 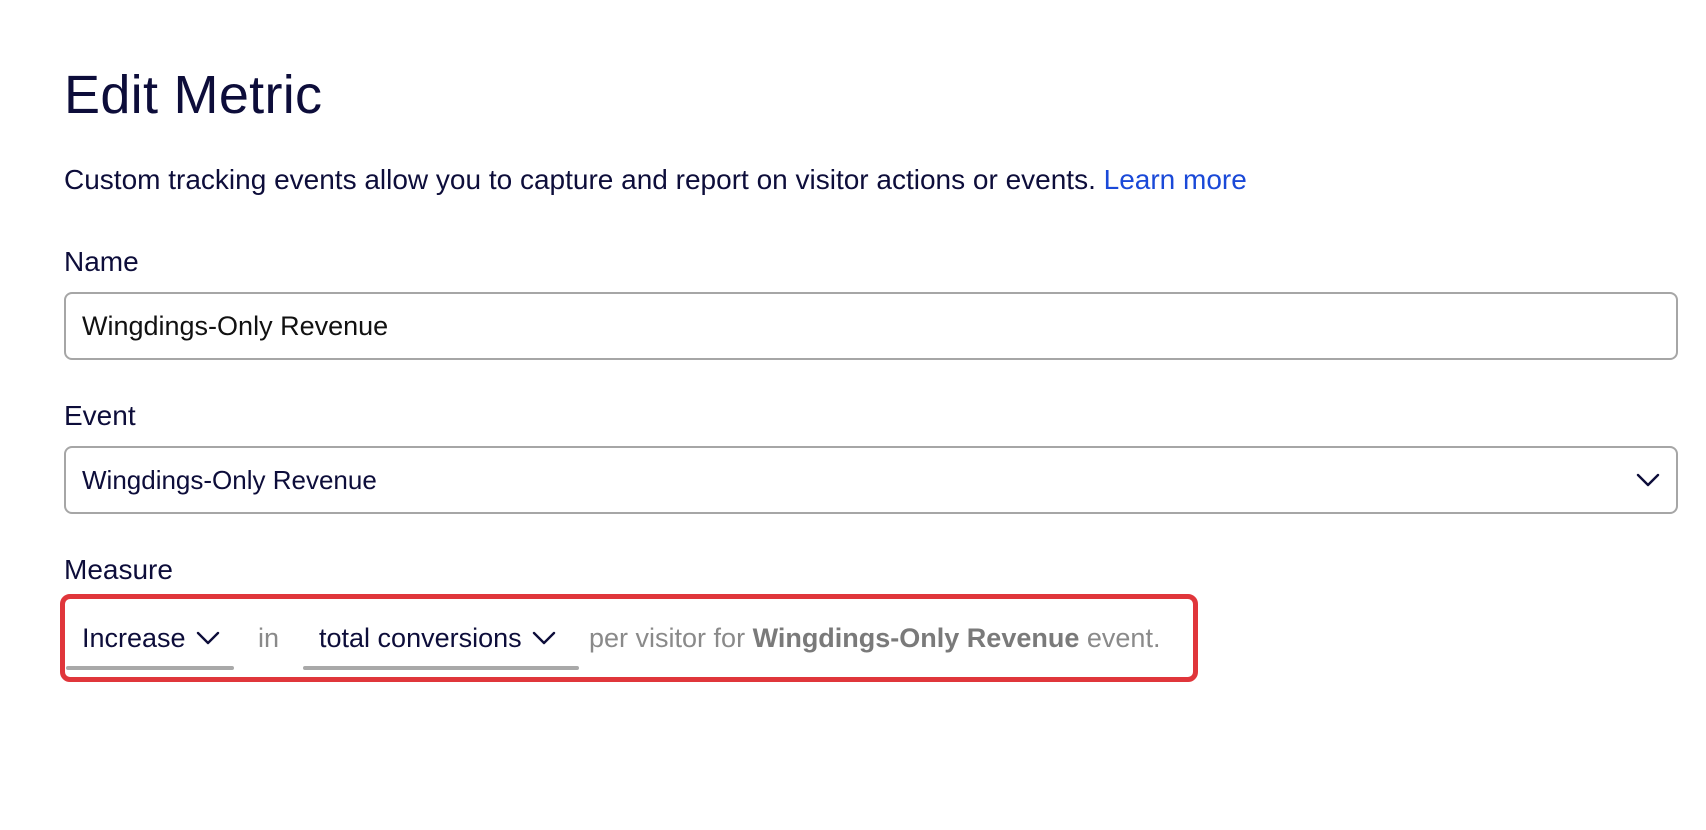 What do you see at coordinates (269, 637) in the screenshot?
I see `measure-connector: in` at bounding box center [269, 637].